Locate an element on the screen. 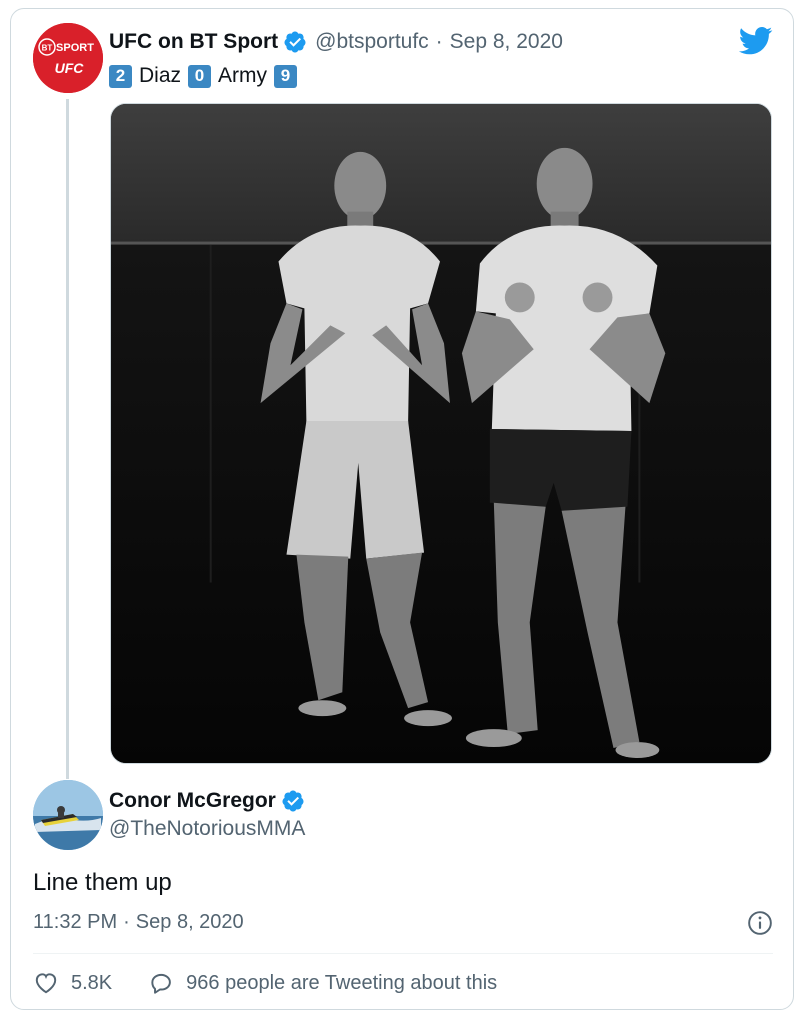  parent-author-avatar: BT SPORT UFC is located at coordinates (68, 58).